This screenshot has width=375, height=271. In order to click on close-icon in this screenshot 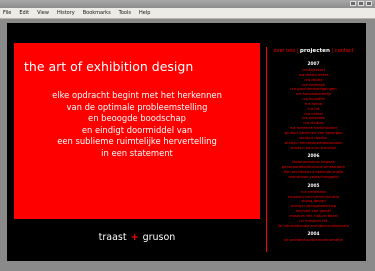, I will do `click(369, 3)`.